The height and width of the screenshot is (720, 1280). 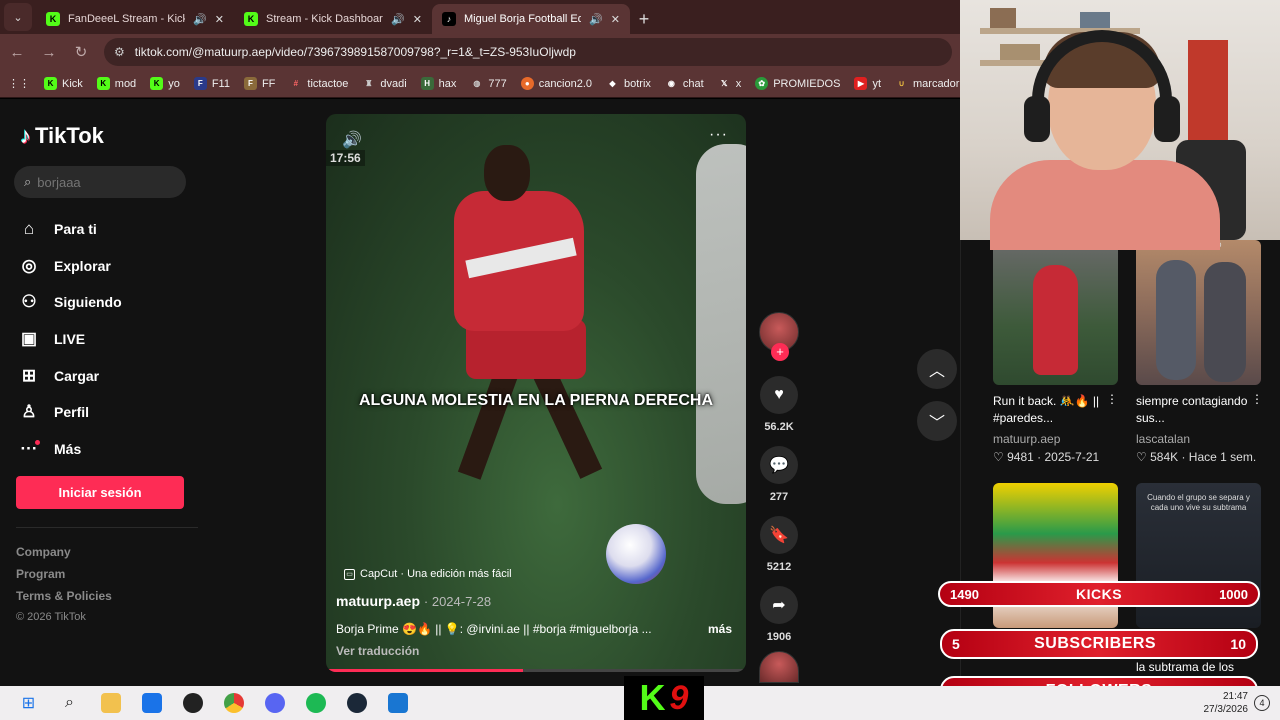 I want to click on video-player-figure, so click(x=536, y=329).